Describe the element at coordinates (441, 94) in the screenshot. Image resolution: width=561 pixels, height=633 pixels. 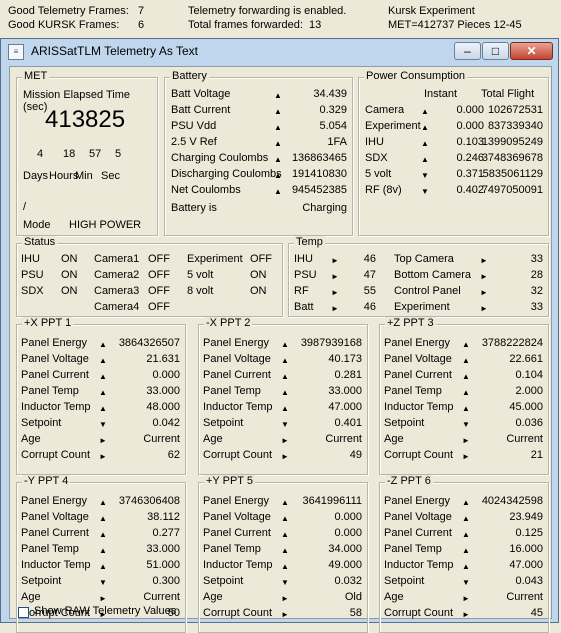
I see `power-col-instant: Instant` at that location.